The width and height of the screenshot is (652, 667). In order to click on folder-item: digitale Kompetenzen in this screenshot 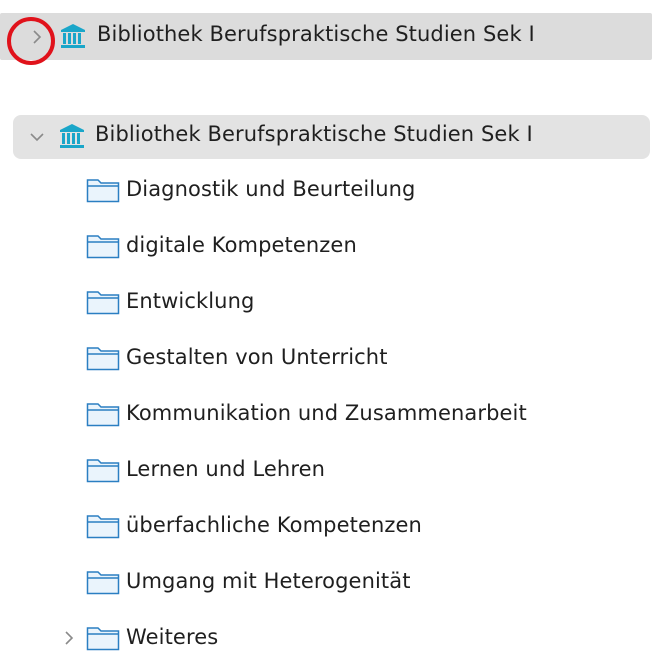, I will do `click(326, 246)`.